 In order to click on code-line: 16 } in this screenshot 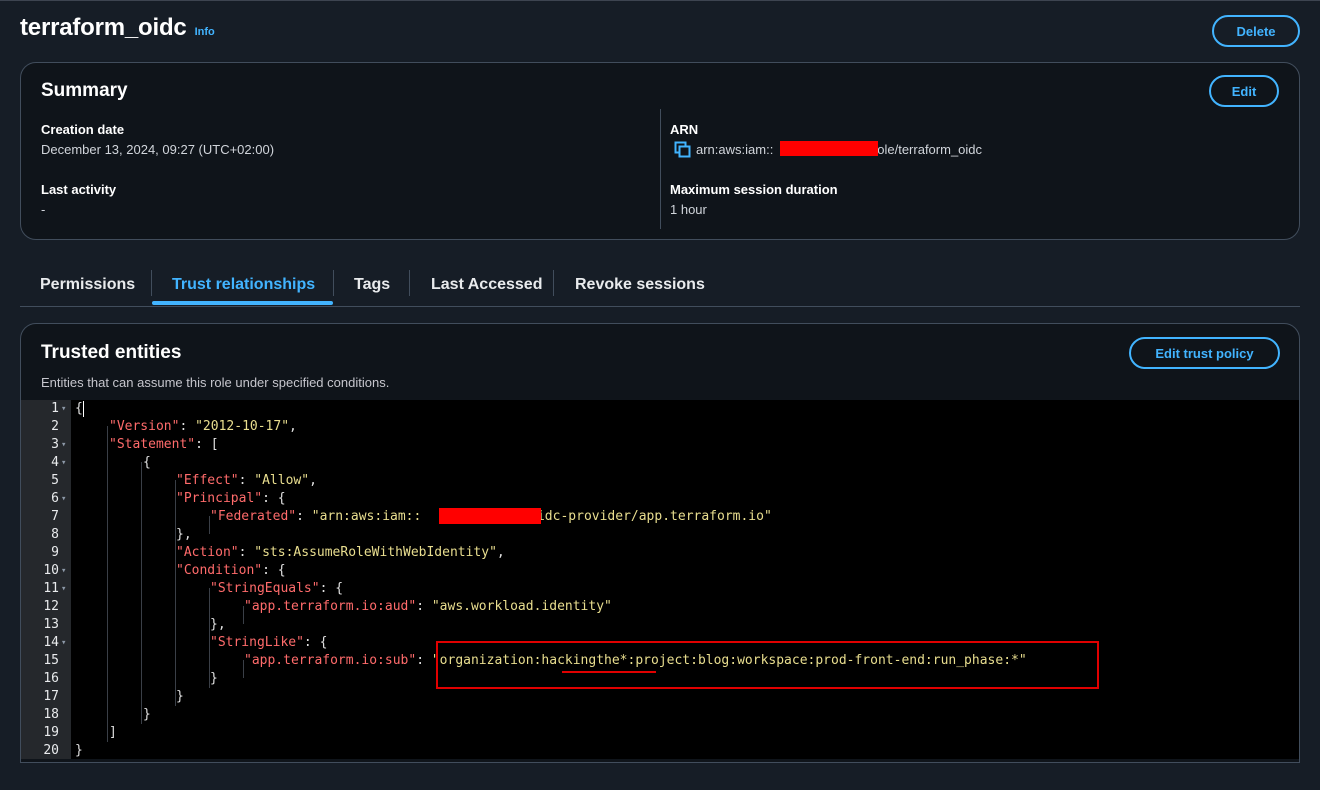, I will do `click(660, 679)`.